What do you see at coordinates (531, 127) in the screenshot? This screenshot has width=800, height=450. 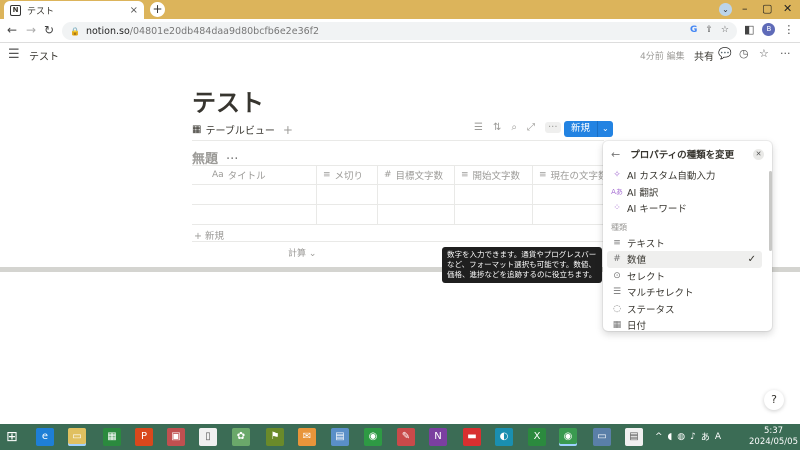 I see `expand-icon: ⤢` at bounding box center [531, 127].